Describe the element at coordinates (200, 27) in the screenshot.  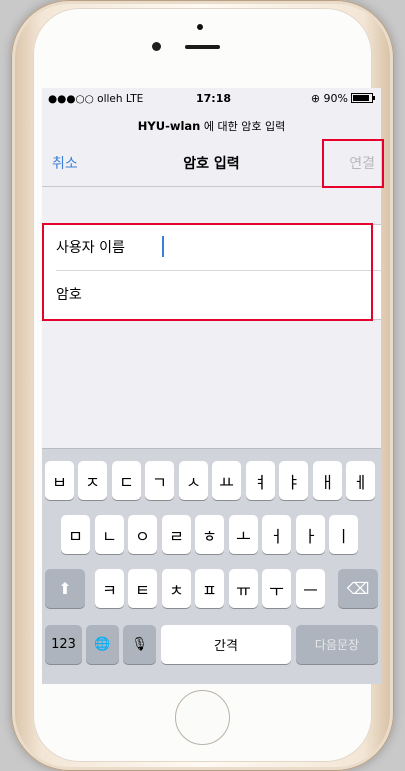
I see `proximity-sensor` at that location.